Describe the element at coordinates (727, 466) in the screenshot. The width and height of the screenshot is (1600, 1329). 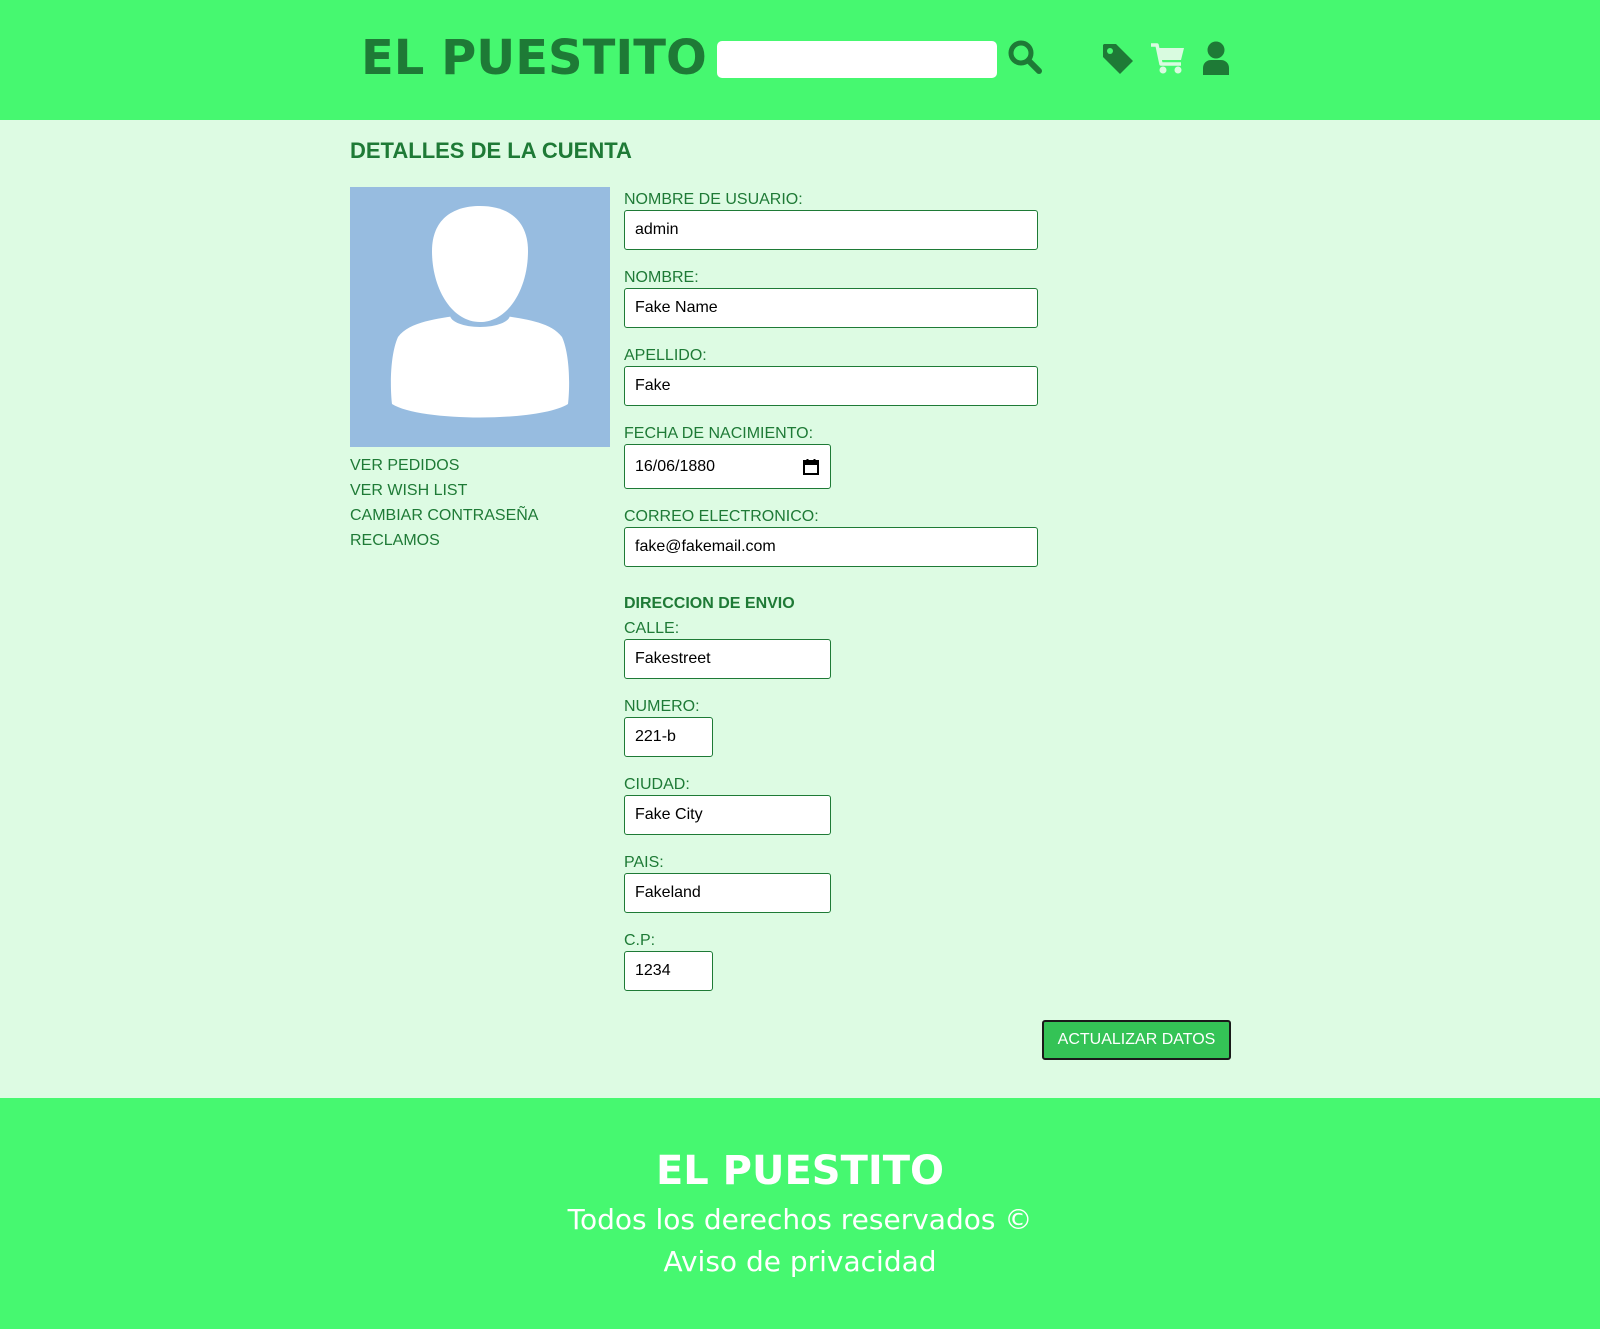
I see `birth-date-field: 16/06/1880` at that location.